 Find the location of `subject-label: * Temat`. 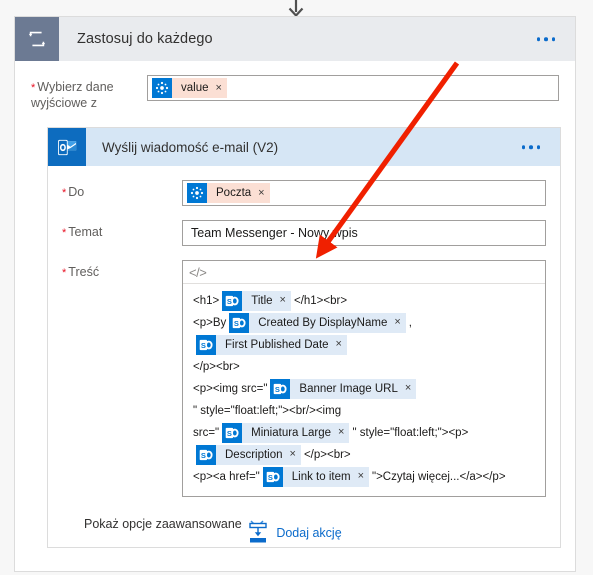

subject-label: * Temat is located at coordinates (122, 230).